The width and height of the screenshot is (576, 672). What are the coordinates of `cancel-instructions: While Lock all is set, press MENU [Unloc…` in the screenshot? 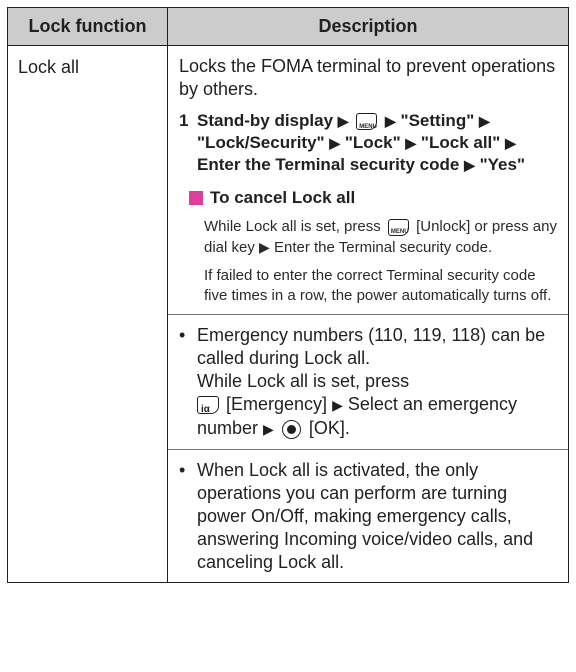 It's located at (382, 261).